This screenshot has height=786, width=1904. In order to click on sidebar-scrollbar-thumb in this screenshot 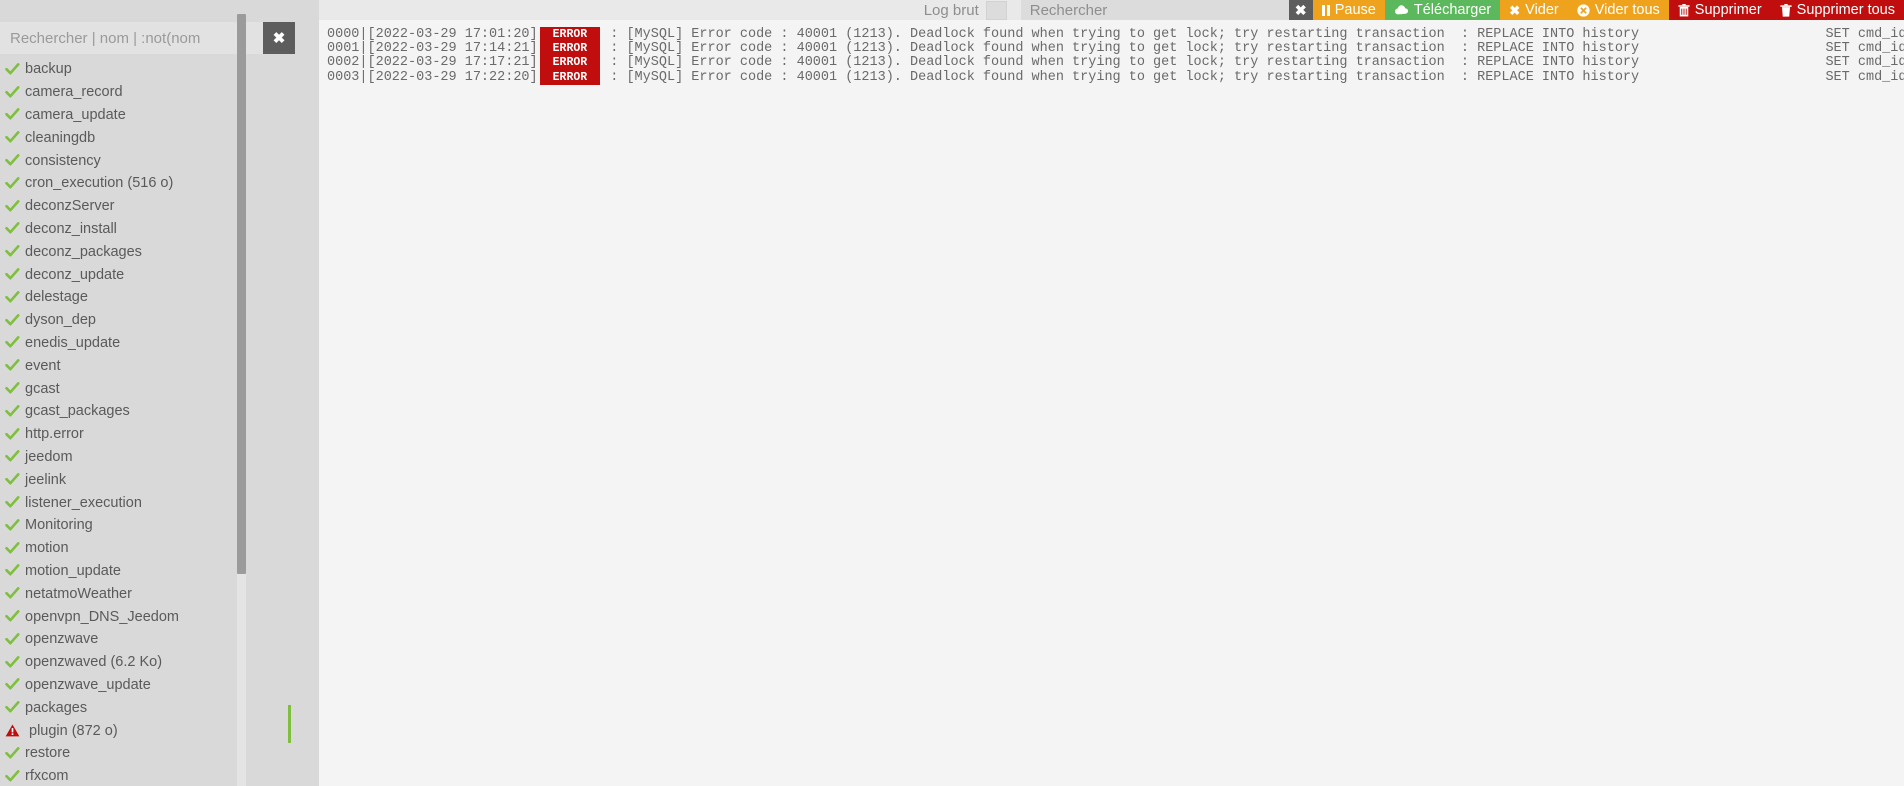, I will do `click(241, 294)`.